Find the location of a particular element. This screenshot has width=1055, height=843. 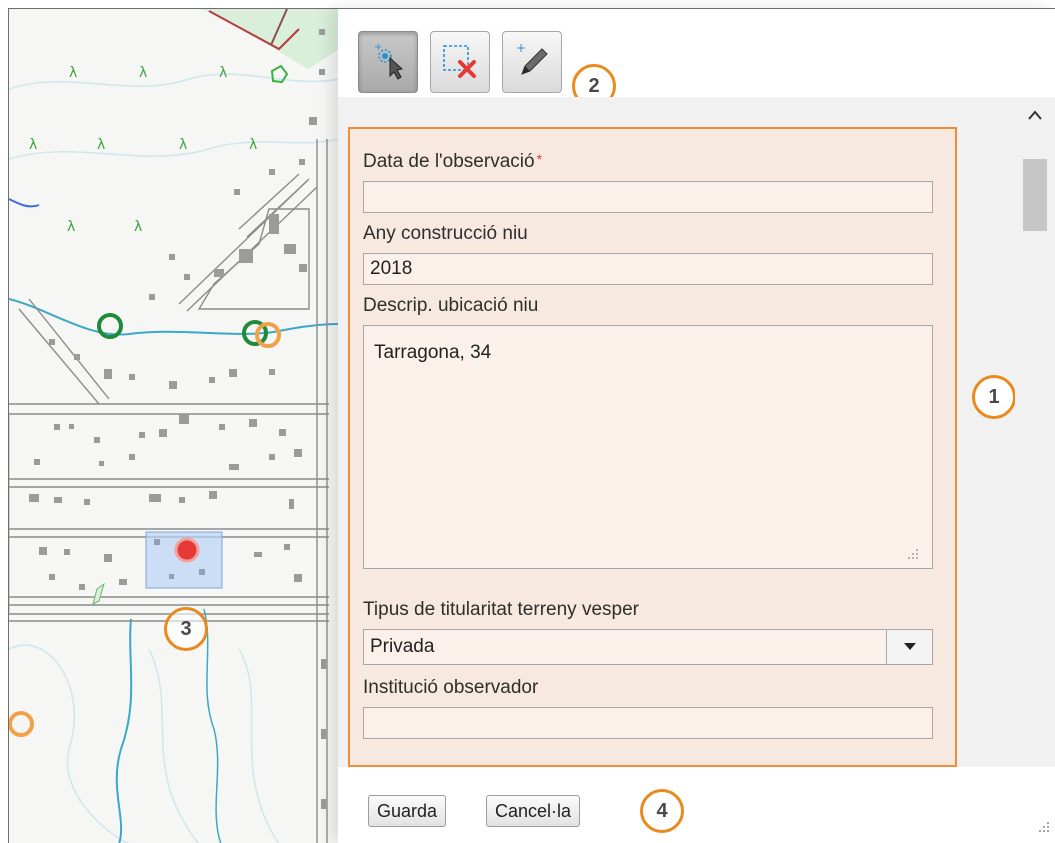

callout-1: 1 is located at coordinates (994, 397).